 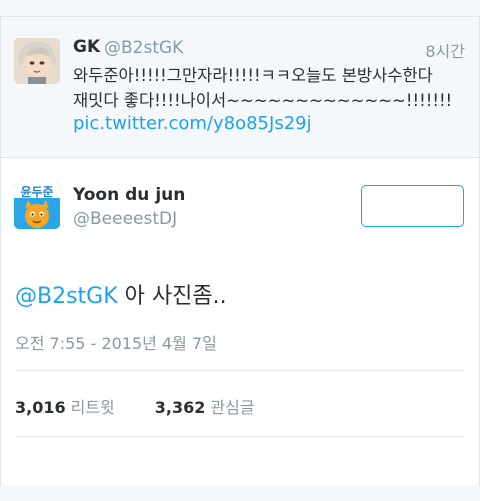 What do you see at coordinates (180, 407) in the screenshot?
I see `favorite-count: 3,362` at bounding box center [180, 407].